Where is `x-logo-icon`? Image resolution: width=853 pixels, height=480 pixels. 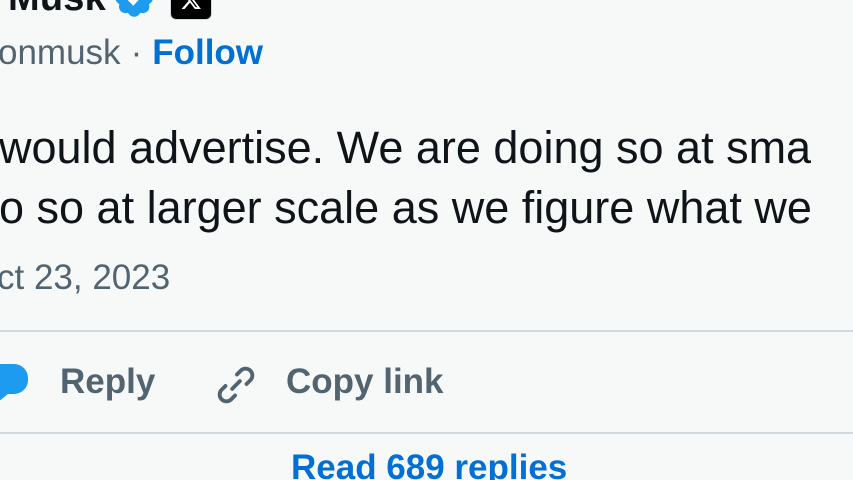
x-logo-icon is located at coordinates (191, 10).